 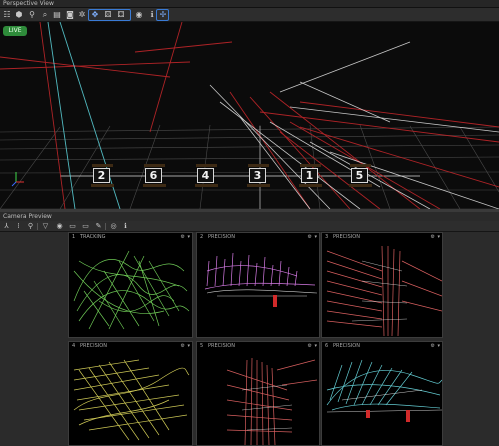 I want to click on camera-5-render, so click(x=272, y=401).